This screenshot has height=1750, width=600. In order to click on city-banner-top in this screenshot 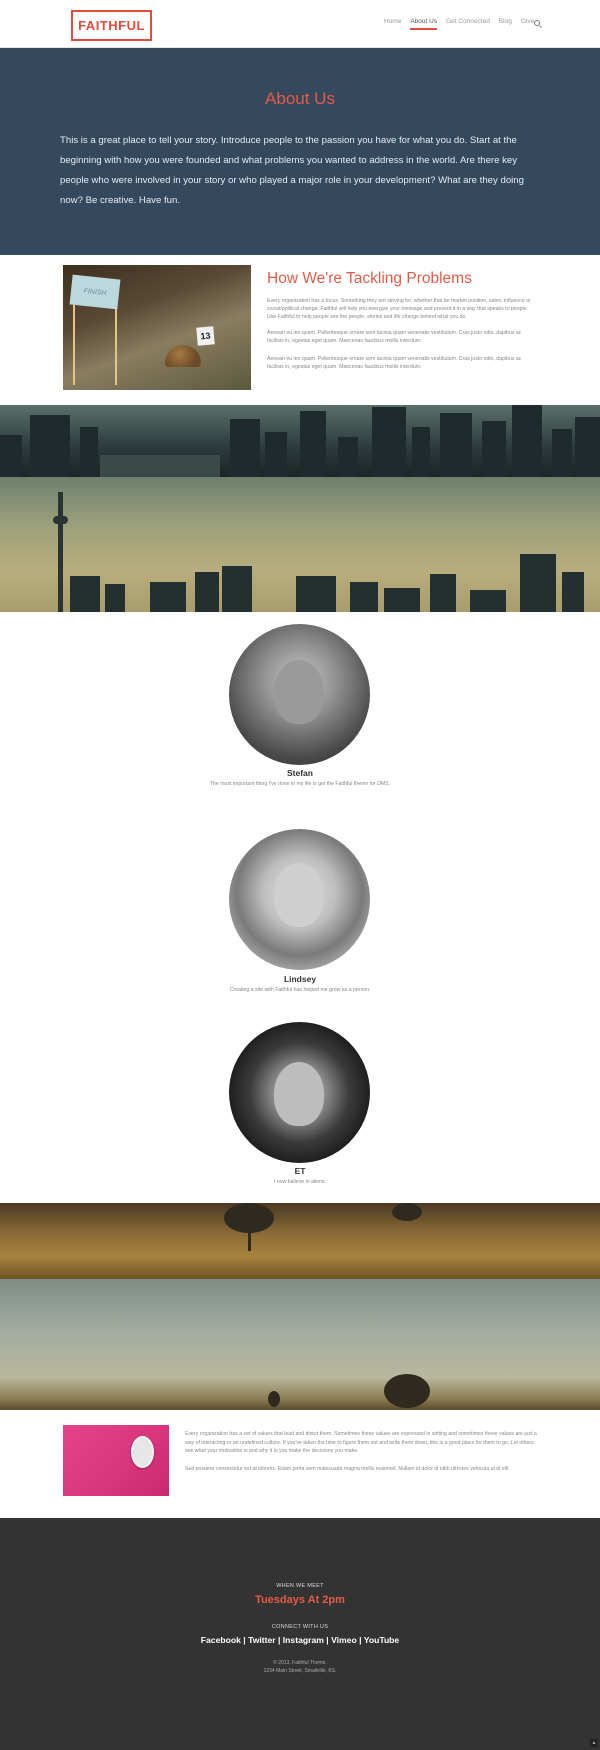, I will do `click(300, 441)`.